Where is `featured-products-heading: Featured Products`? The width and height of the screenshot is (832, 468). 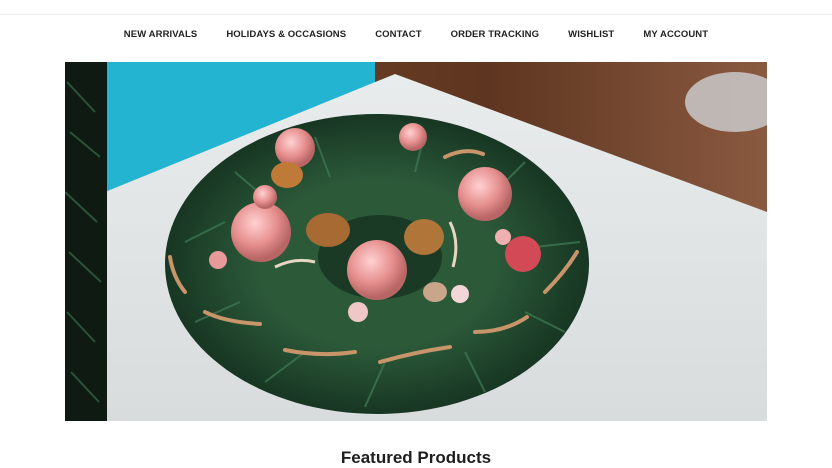
featured-products-heading: Featured Products is located at coordinates (416, 457).